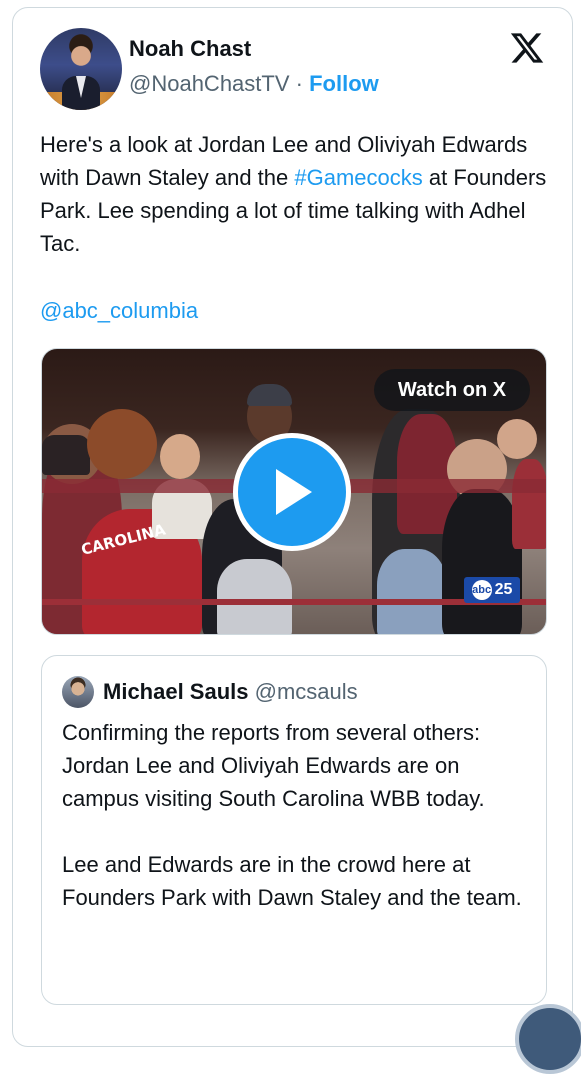  Describe the element at coordinates (503, 589) in the screenshot. I see `channel-logo-number: 25` at that location.